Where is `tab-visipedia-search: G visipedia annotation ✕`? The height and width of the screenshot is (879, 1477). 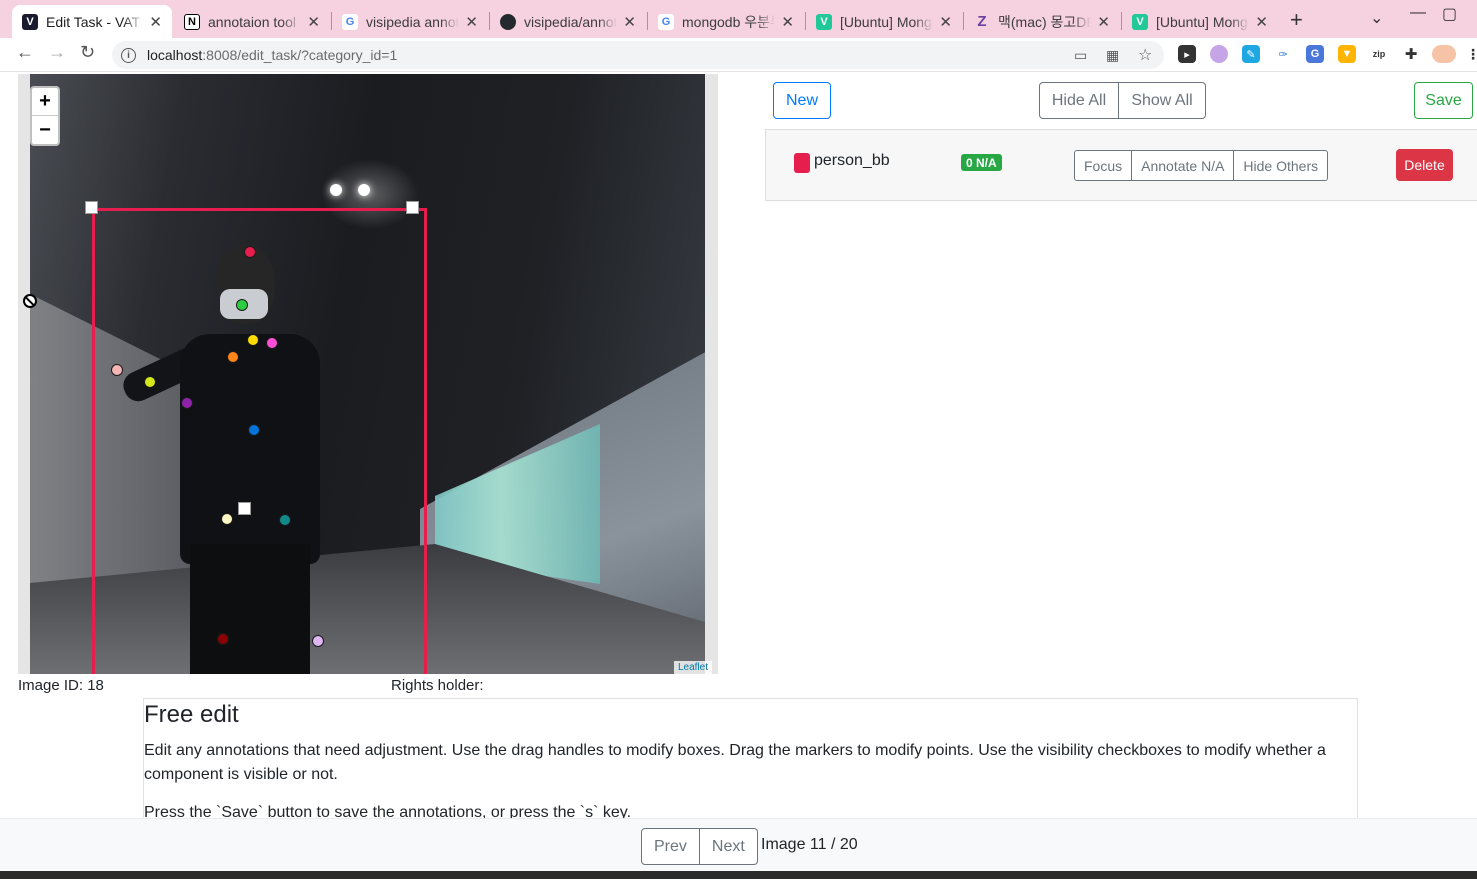 tab-visipedia-search: G visipedia annotation ✕ is located at coordinates (410, 21).